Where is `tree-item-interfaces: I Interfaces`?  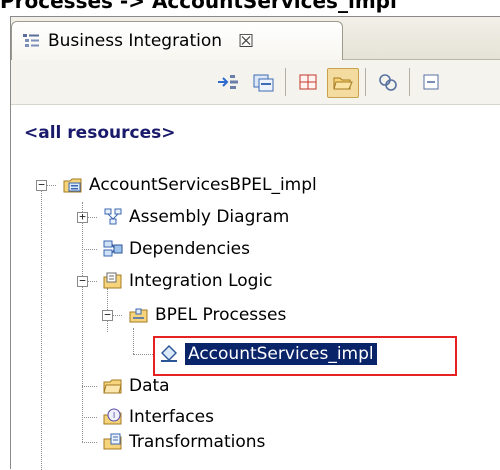
tree-item-interfaces: I Interfaces is located at coordinates (158, 417).